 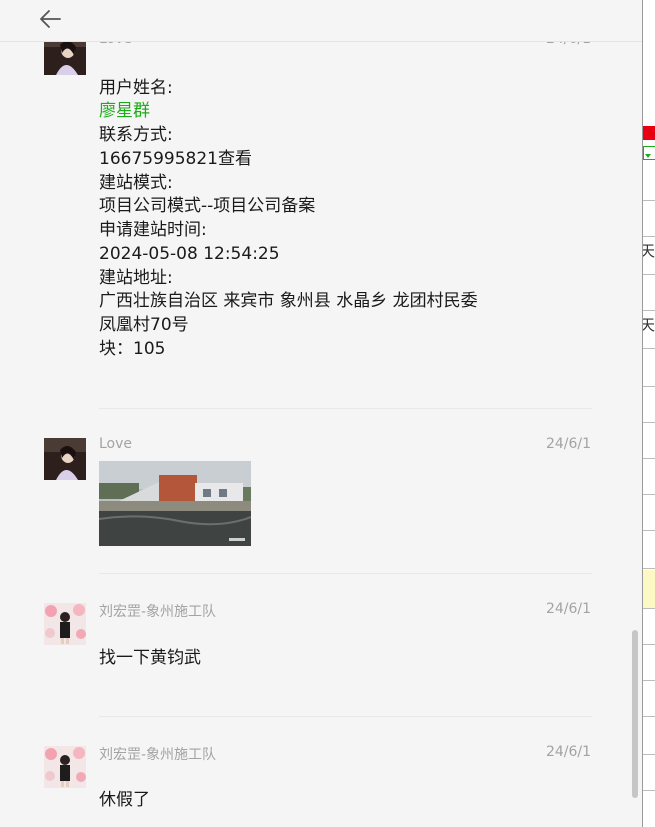 I want to click on arrow-left-icon, so click(x=50, y=19).